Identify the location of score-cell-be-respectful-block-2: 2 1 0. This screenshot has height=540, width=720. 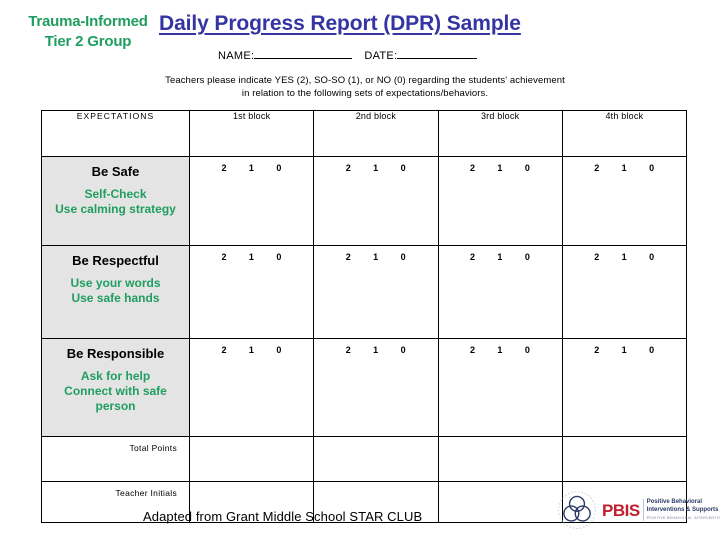
(376, 292).